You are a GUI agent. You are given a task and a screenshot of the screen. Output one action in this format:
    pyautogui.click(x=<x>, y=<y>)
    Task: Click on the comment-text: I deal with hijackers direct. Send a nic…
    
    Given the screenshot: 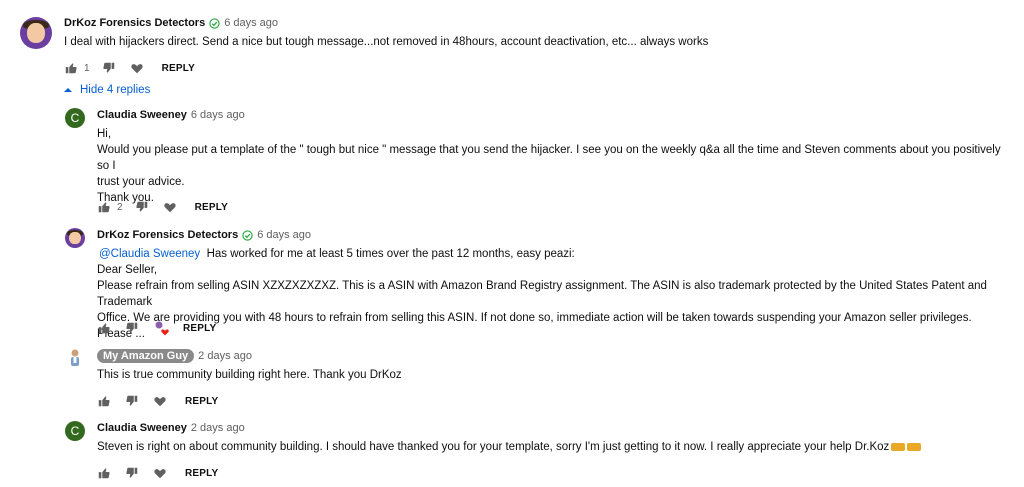 What is the action you would take?
    pyautogui.click(x=386, y=42)
    